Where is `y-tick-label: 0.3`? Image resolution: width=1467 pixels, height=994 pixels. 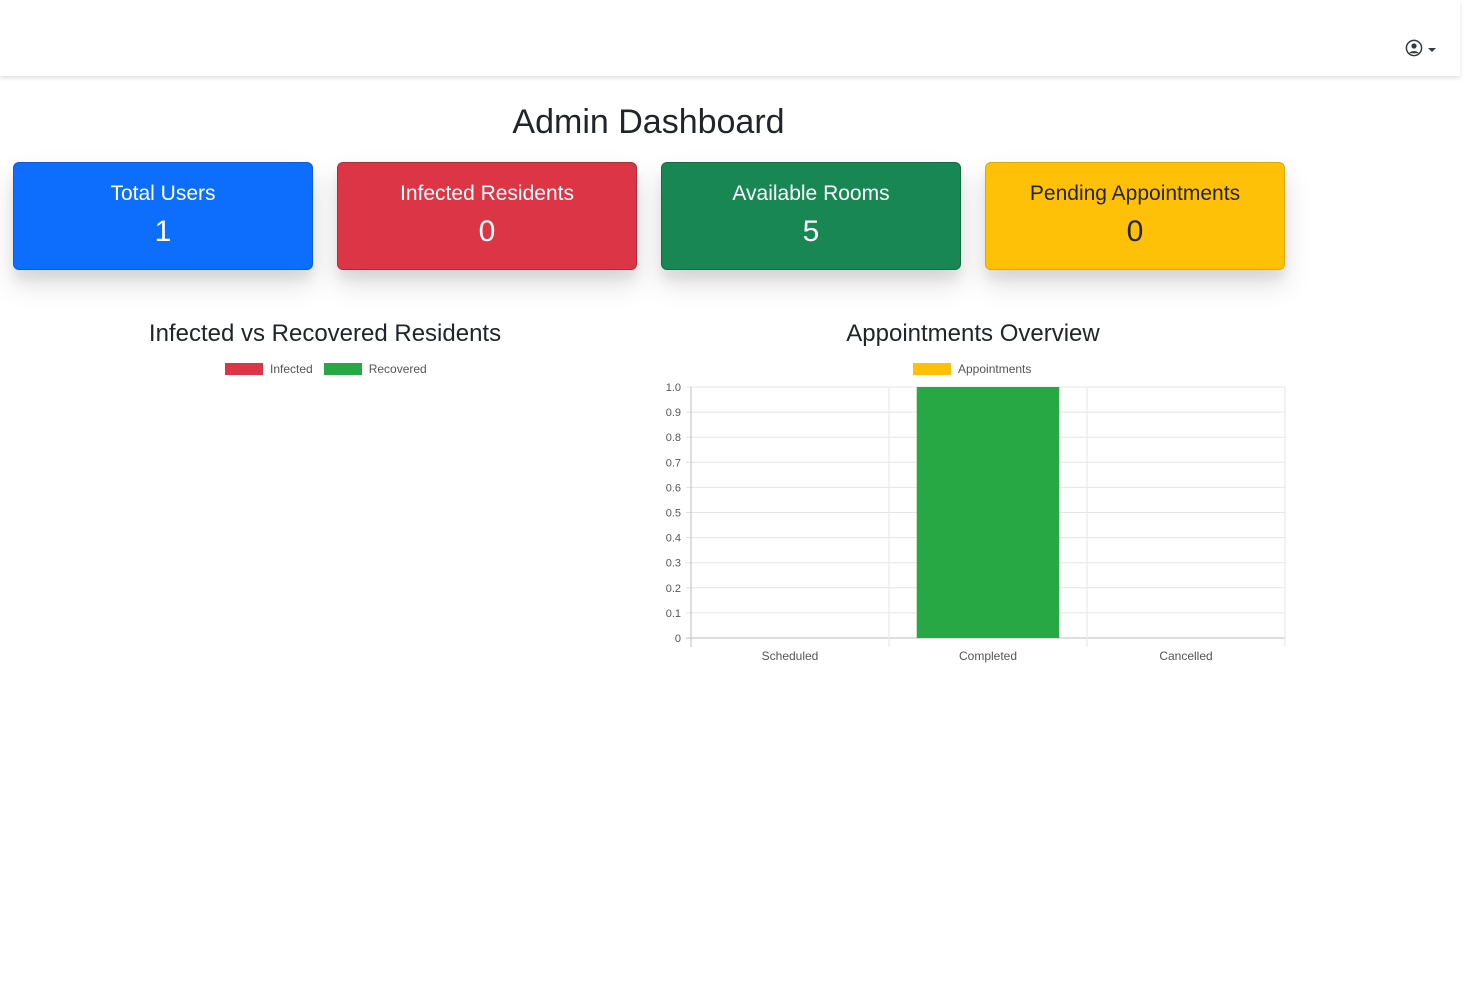
y-tick-label: 0.3 is located at coordinates (673, 564).